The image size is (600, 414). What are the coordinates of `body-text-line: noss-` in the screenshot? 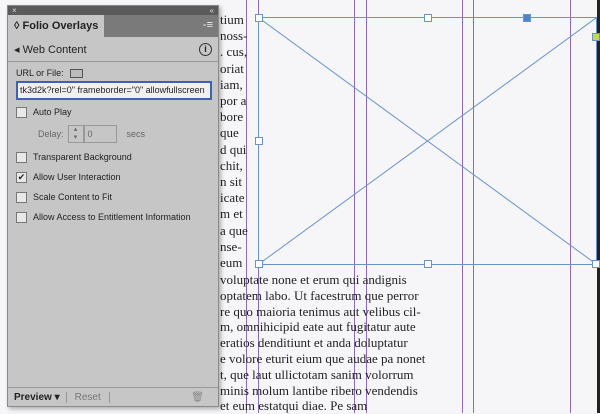 It's located at (234, 36).